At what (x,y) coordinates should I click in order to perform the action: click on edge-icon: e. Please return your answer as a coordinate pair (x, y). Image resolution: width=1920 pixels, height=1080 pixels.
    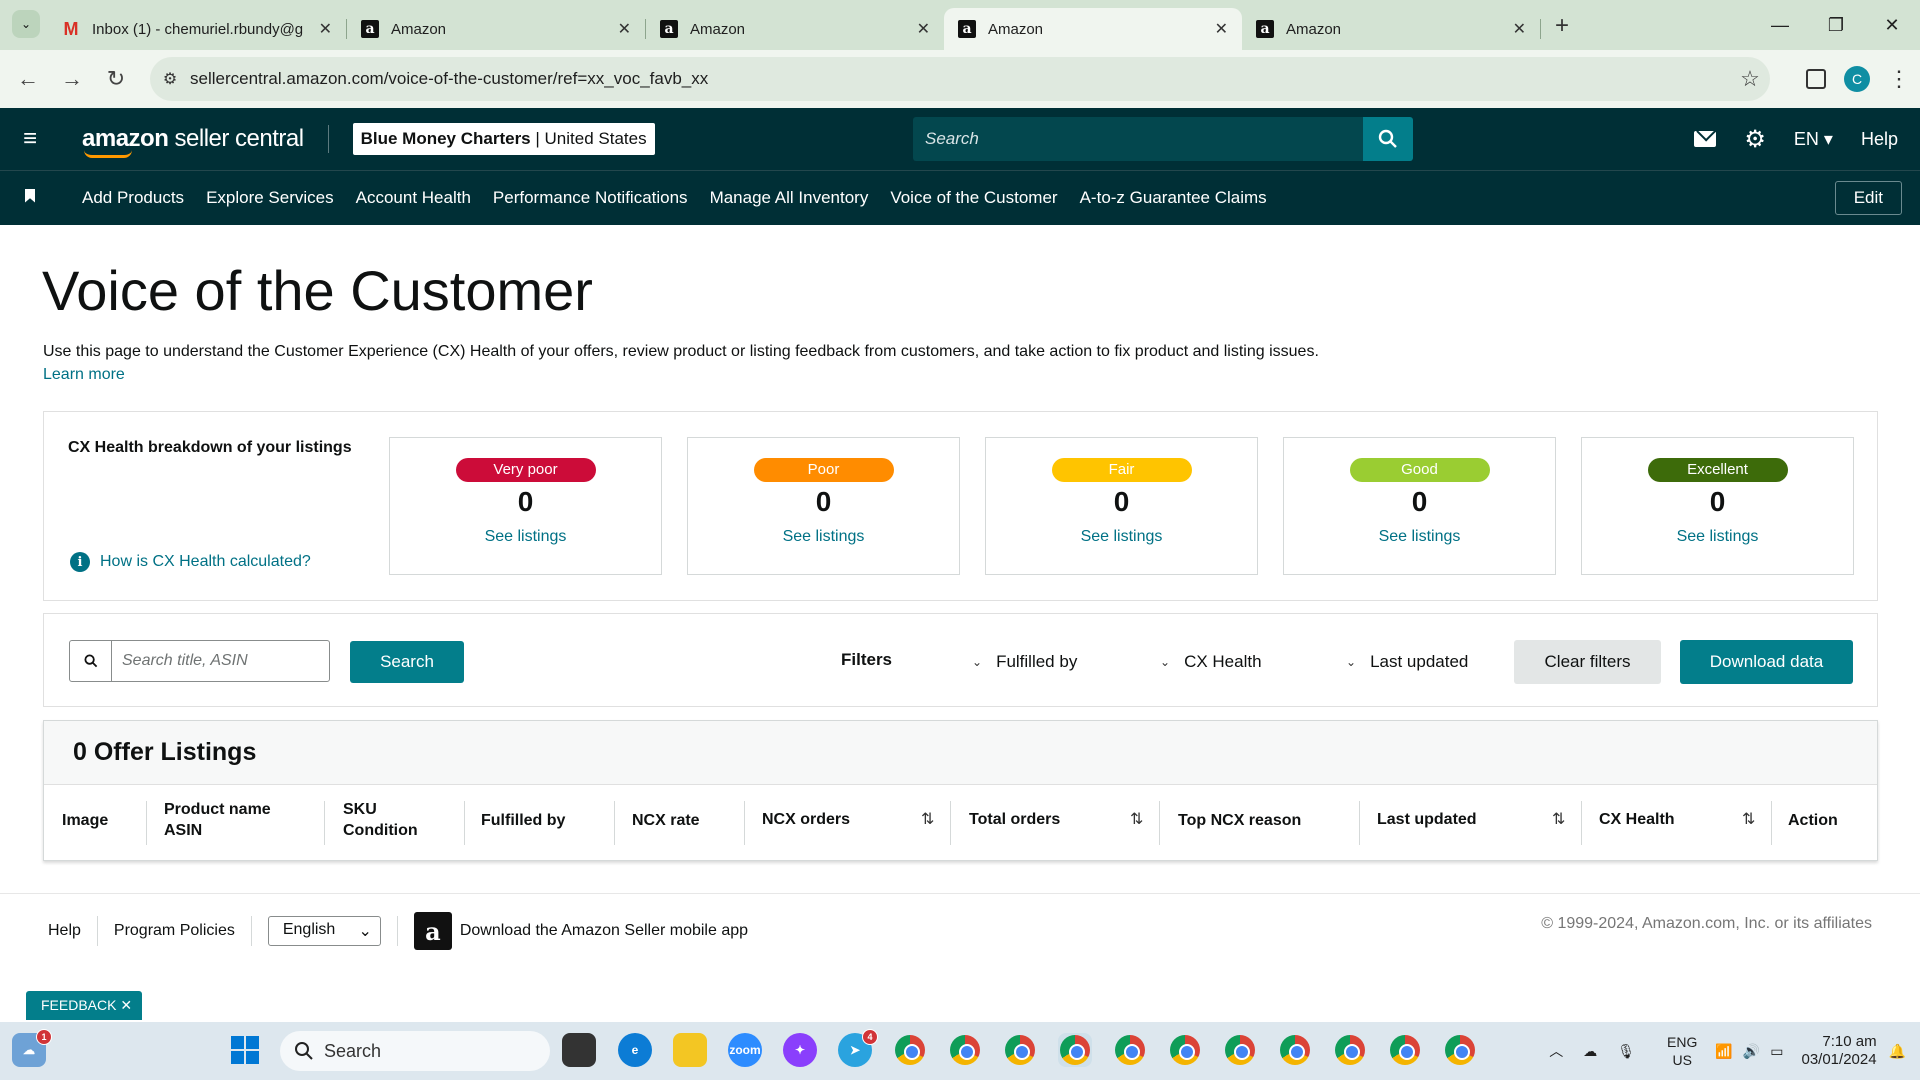
    Looking at the image, I should click on (635, 1050).